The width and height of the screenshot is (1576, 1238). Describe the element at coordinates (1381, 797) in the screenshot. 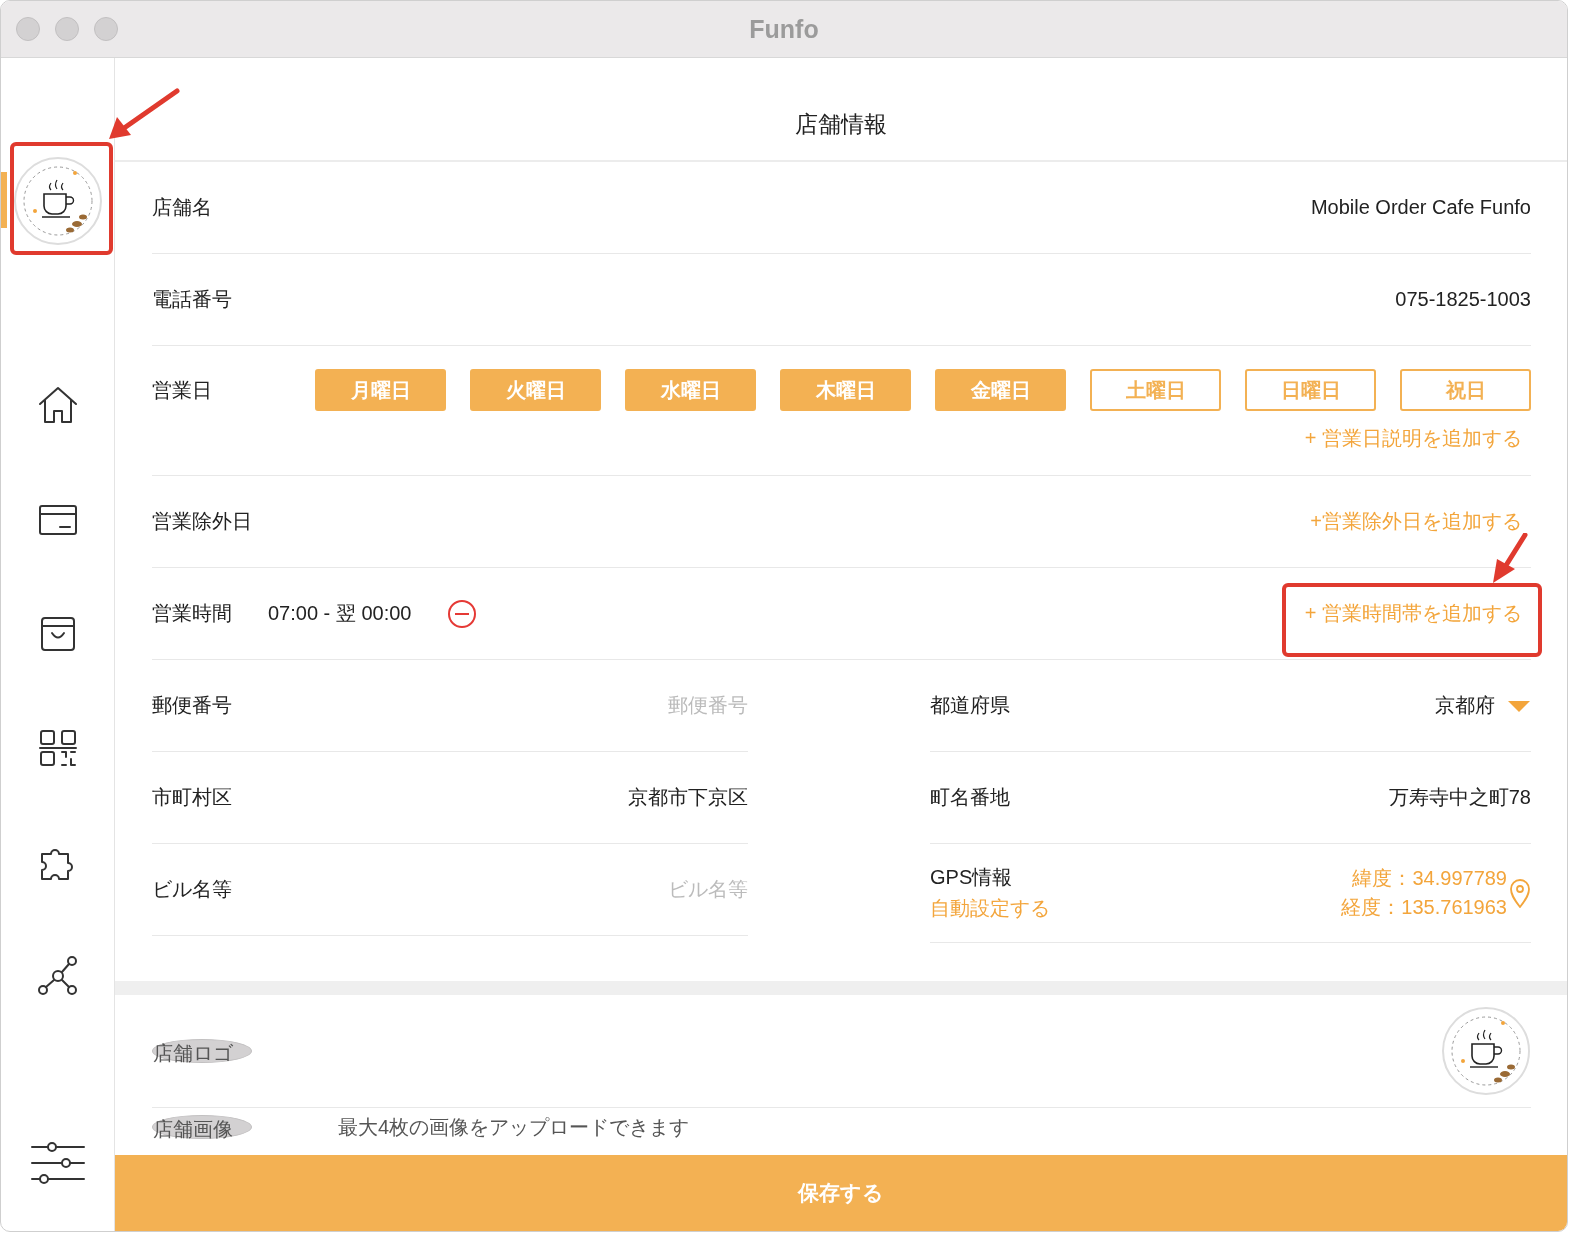

I see `input-field: 万寿寺中之町78` at that location.